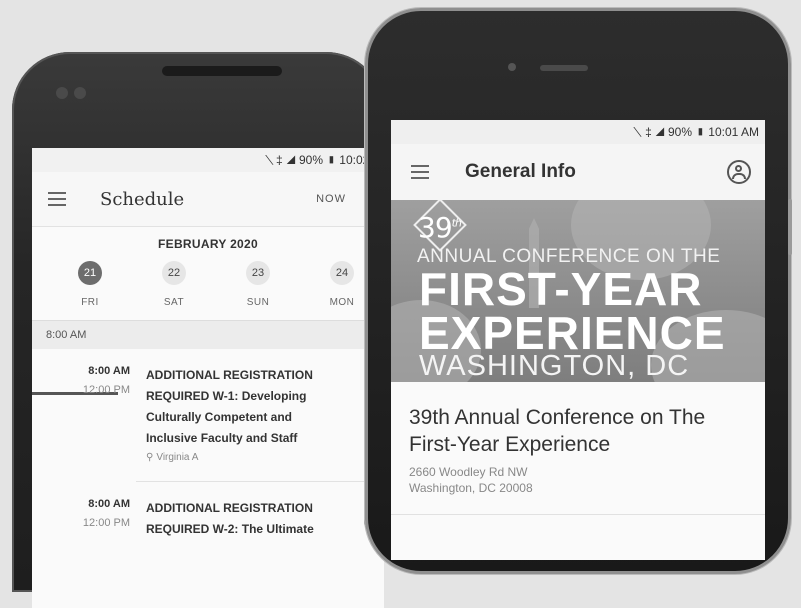  I want to click on location-pin-icon: ⚲, so click(150, 457).